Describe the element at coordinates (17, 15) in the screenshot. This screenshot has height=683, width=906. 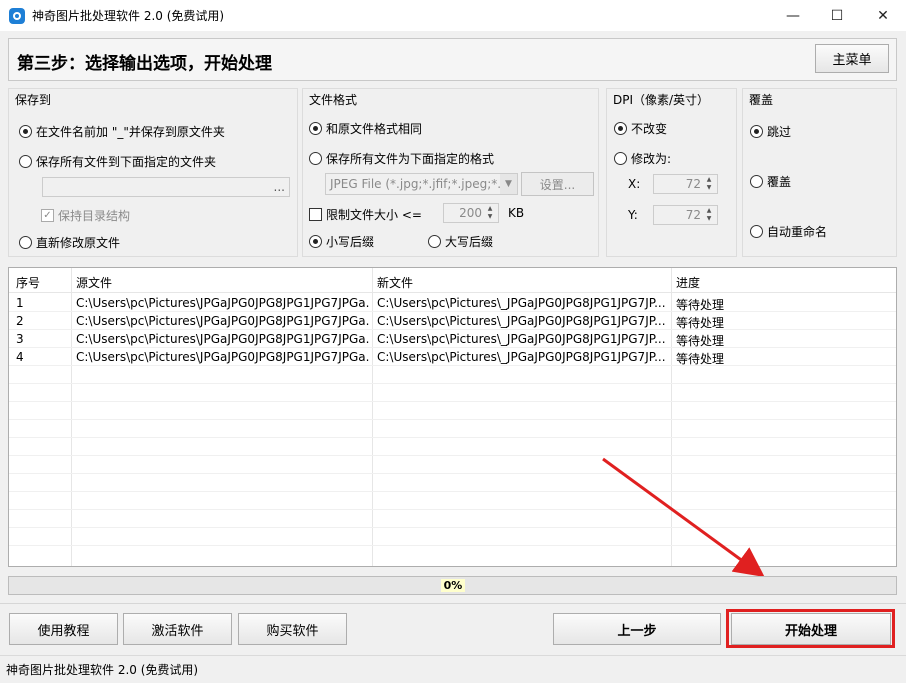
I see `app-icon` at that location.